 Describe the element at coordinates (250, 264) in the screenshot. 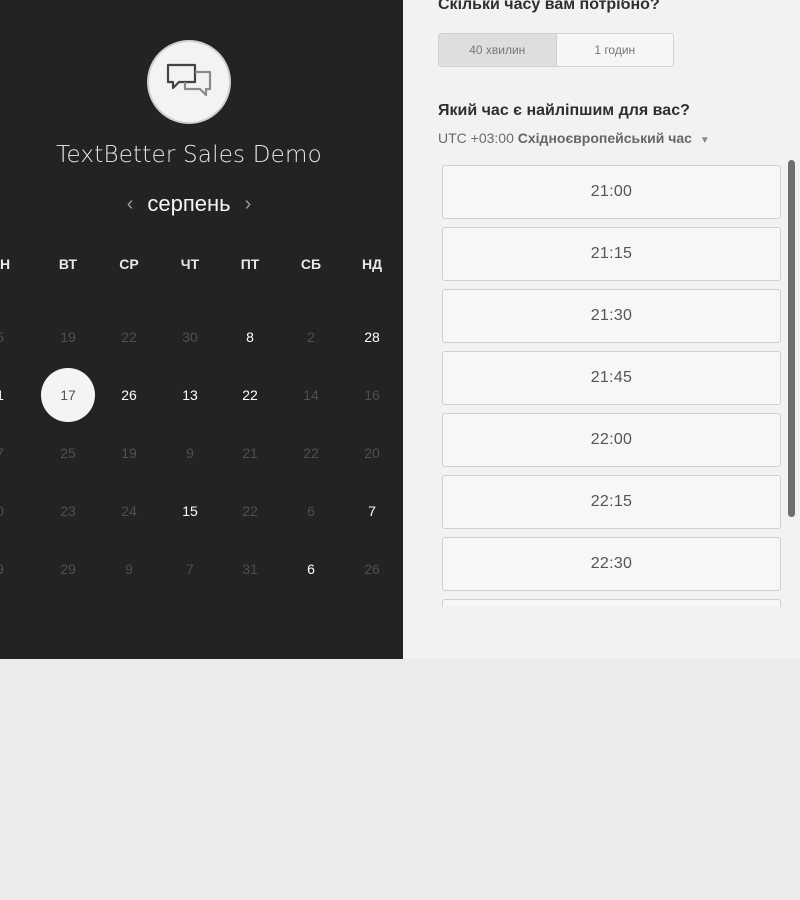

I see `weekday-label: ПТ` at that location.